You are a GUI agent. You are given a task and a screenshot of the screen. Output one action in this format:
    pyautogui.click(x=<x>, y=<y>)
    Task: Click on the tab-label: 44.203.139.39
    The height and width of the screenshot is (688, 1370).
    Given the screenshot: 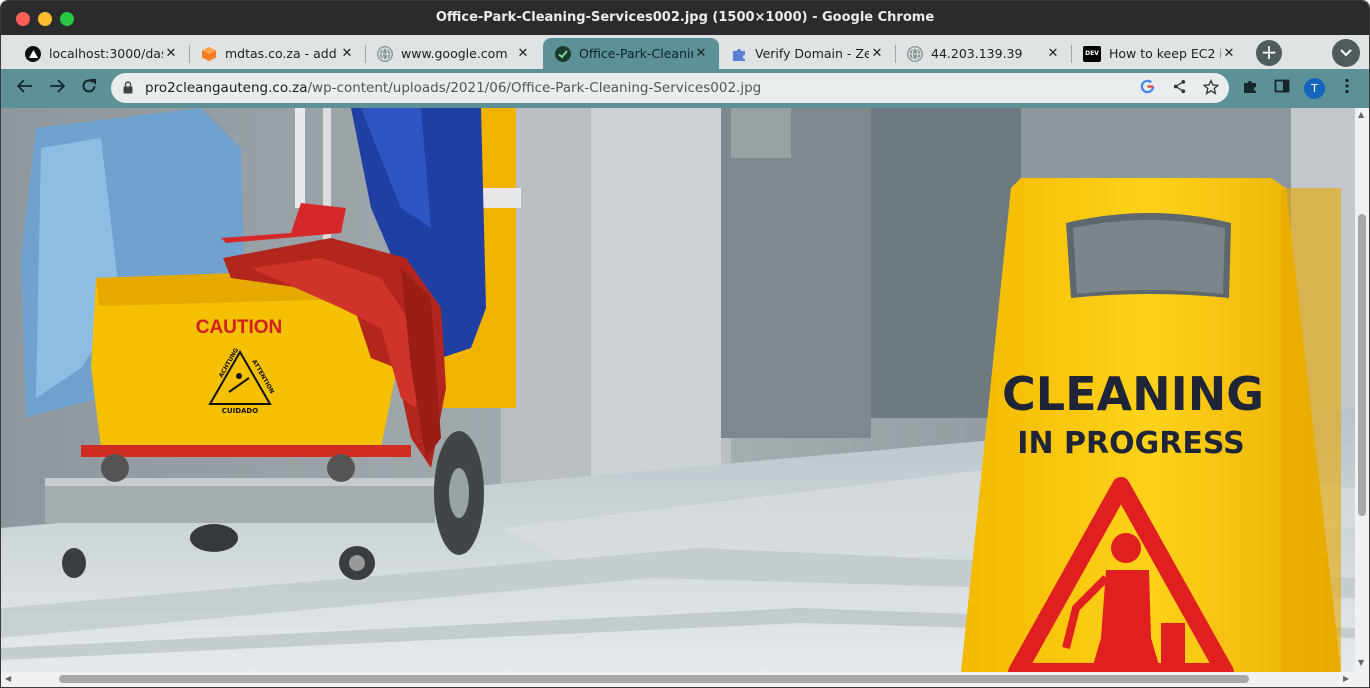 What is the action you would take?
    pyautogui.click(x=977, y=53)
    